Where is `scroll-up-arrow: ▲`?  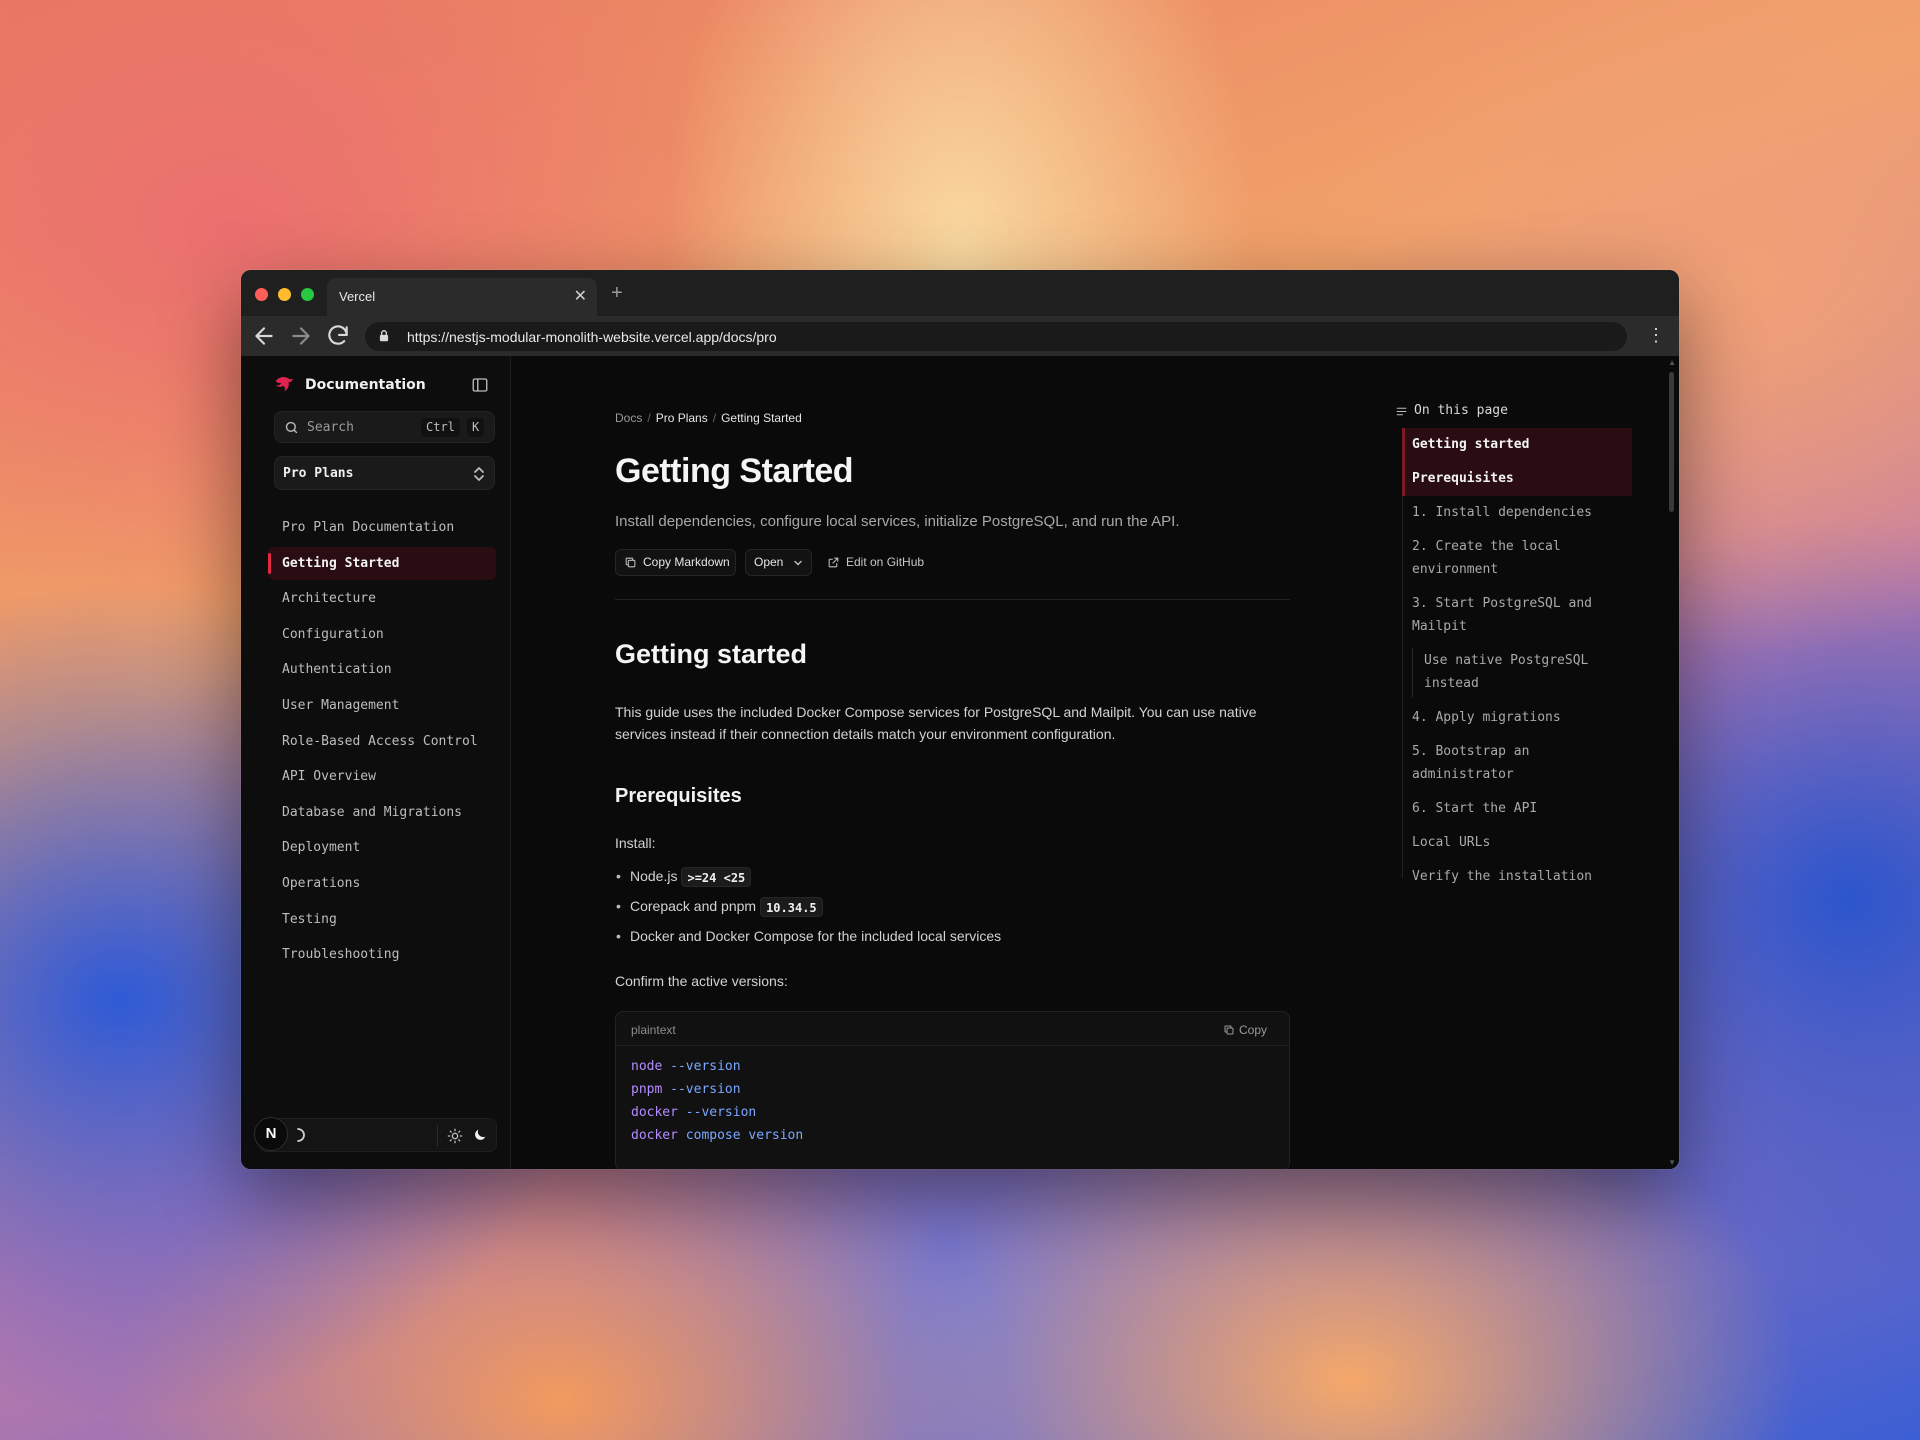
scroll-up-arrow: ▲ is located at coordinates (1672, 362).